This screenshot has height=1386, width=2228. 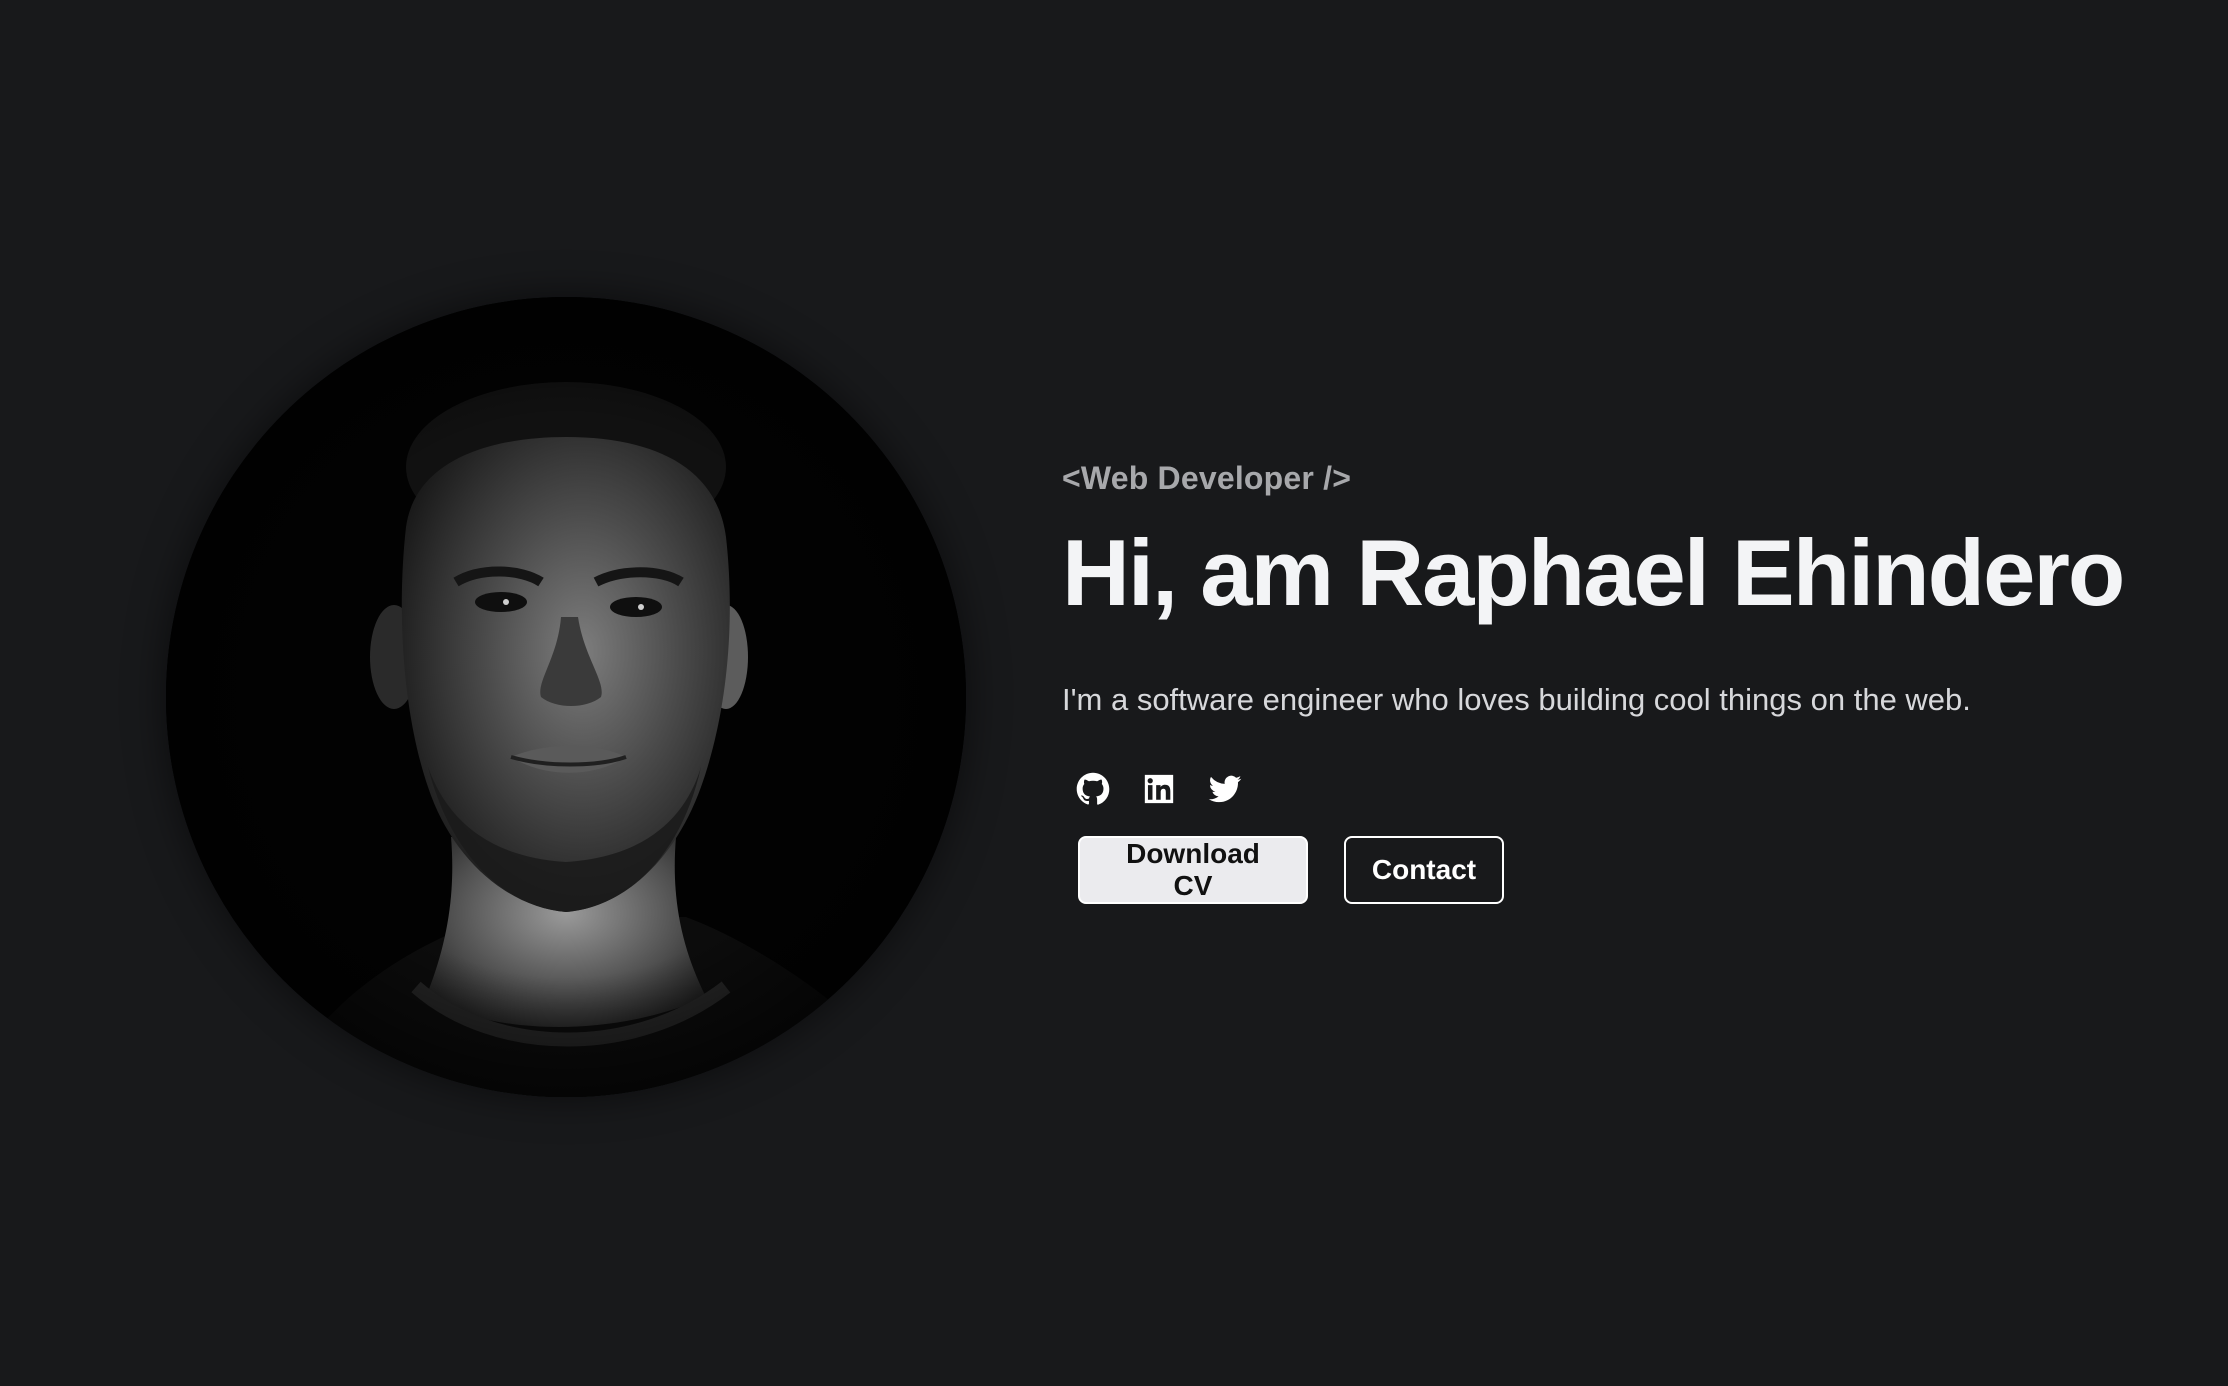 I want to click on linkedin-link, so click(x=1159, y=789).